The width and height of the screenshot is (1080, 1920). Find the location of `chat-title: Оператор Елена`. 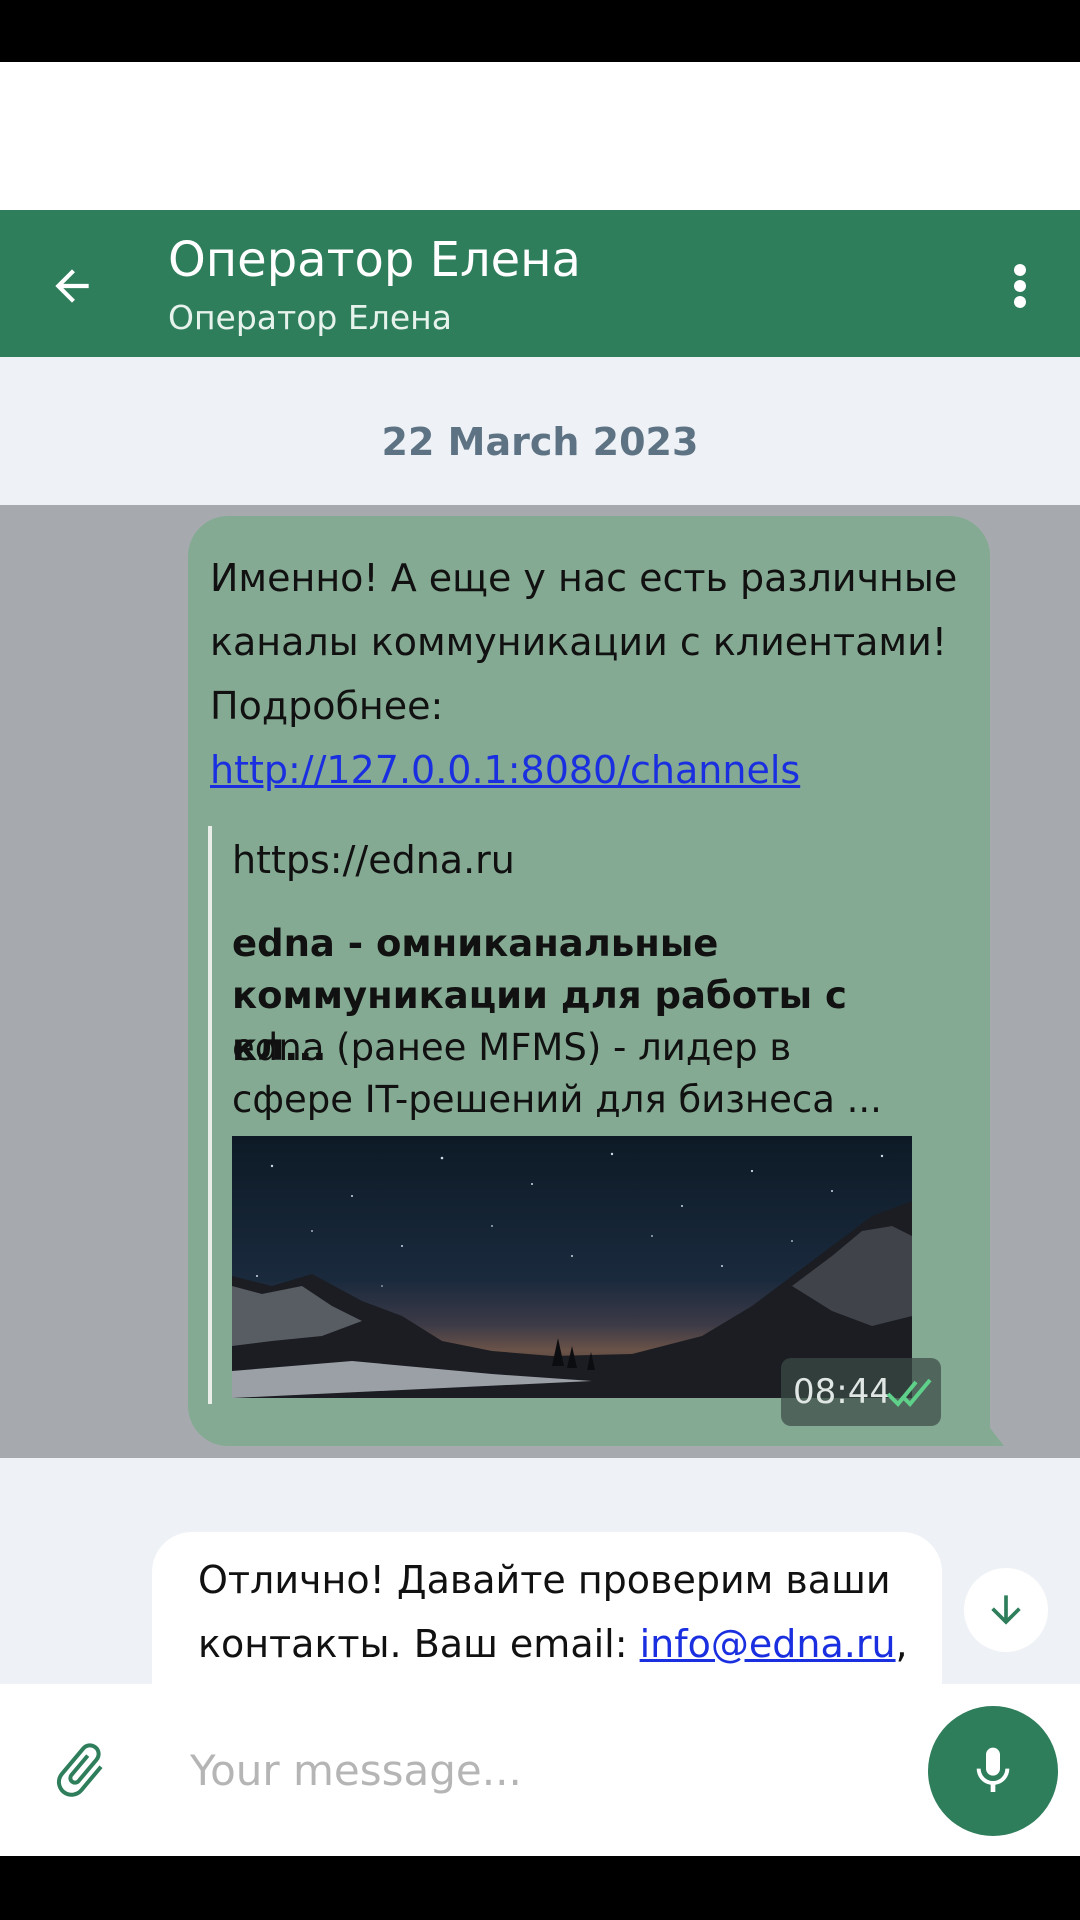

chat-title: Оператор Елена is located at coordinates (374, 260).